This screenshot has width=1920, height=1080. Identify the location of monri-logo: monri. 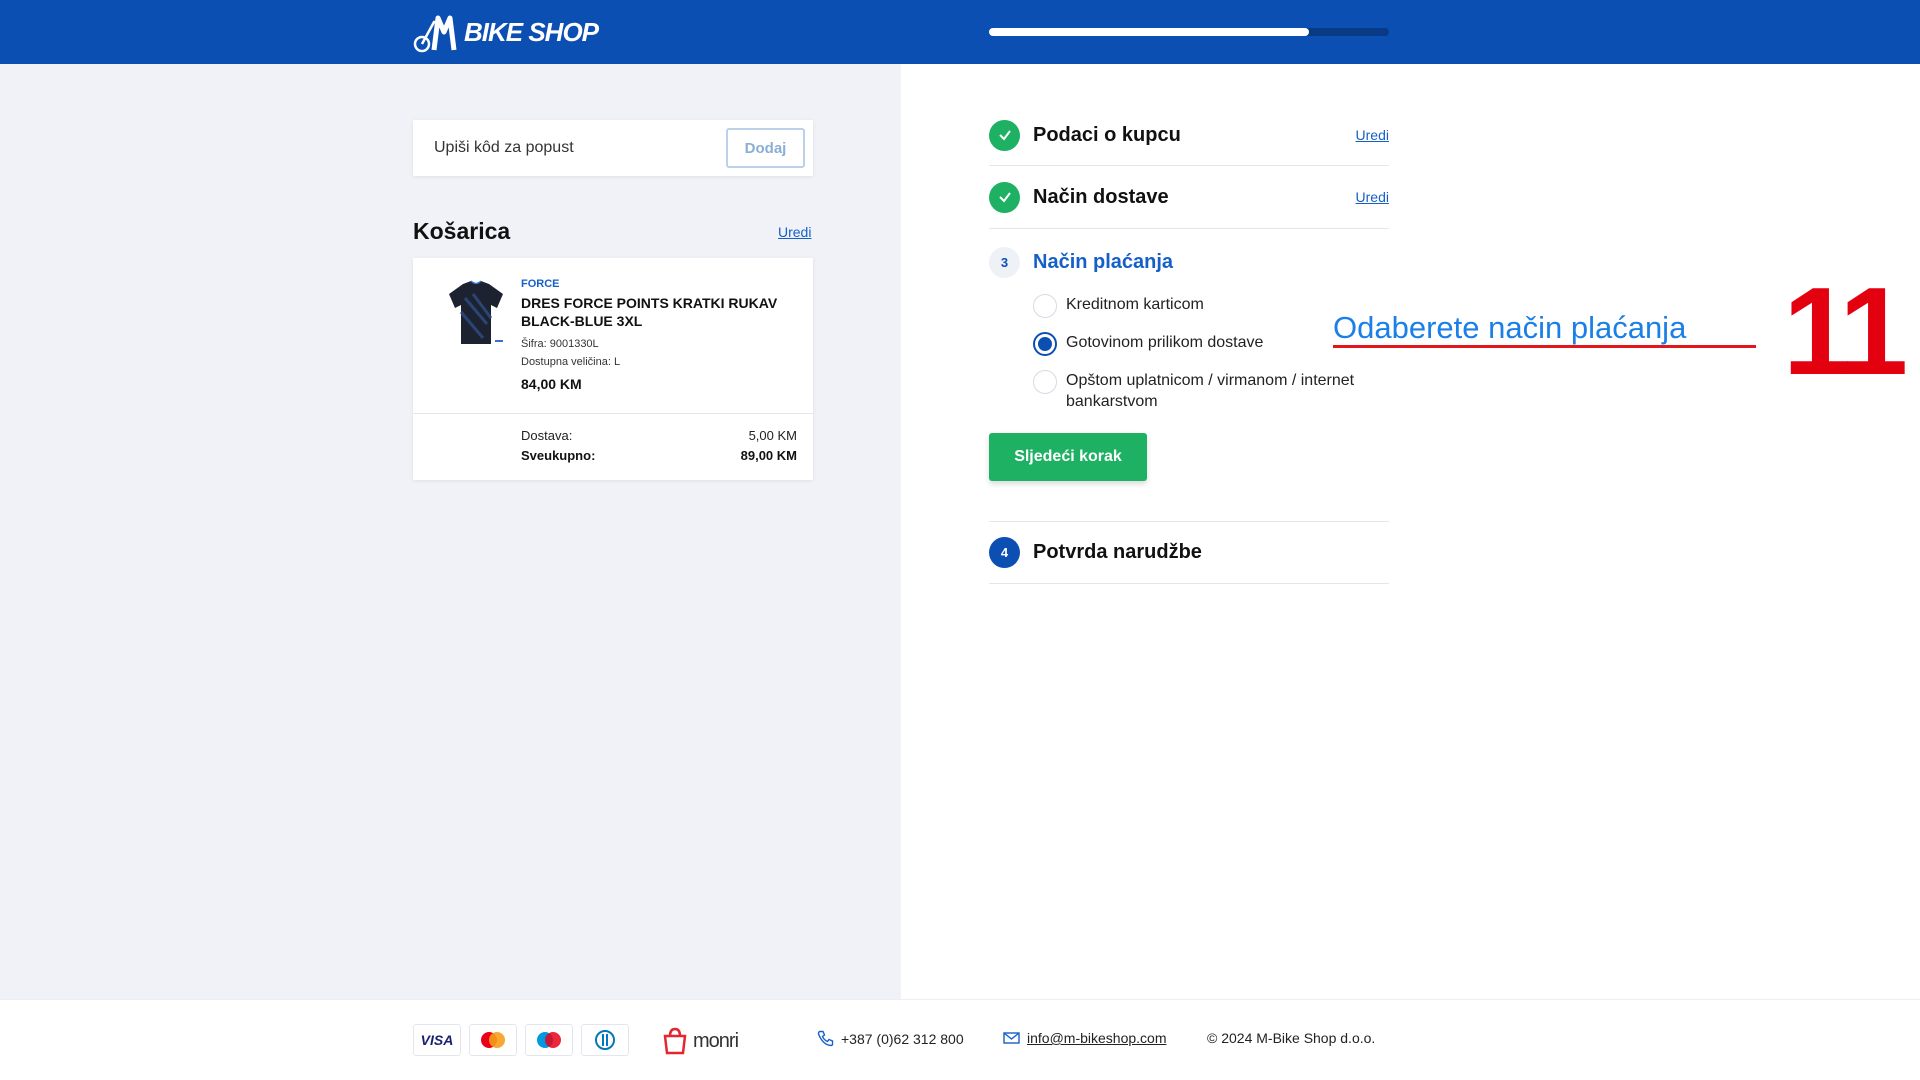
(699, 1041).